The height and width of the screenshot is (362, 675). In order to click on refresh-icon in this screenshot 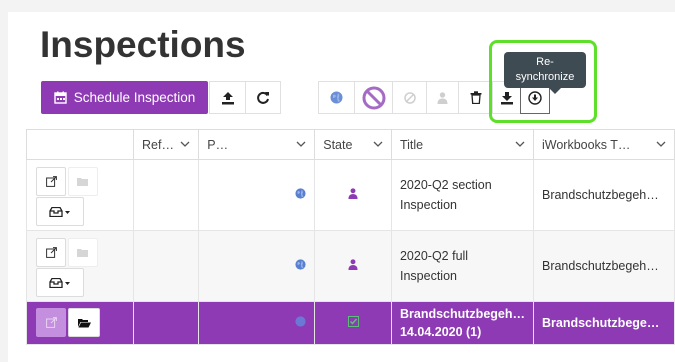, I will do `click(263, 97)`.